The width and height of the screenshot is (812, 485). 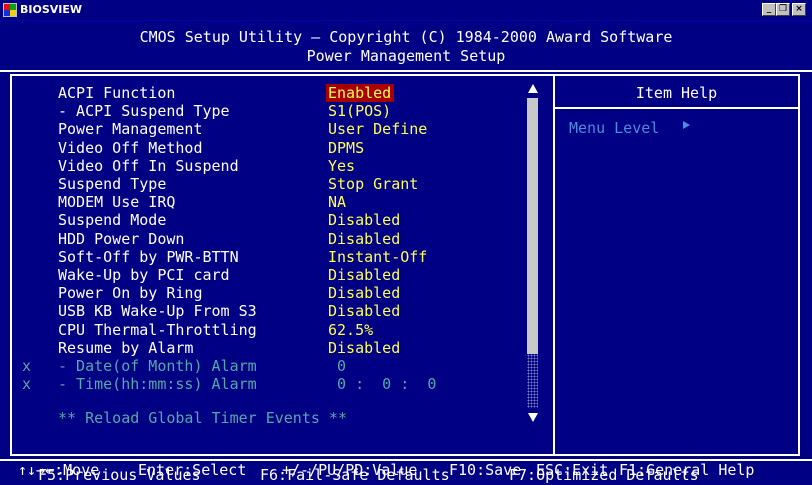 I want to click on setting-row: HDD Power Down Disabled, so click(x=265, y=239).